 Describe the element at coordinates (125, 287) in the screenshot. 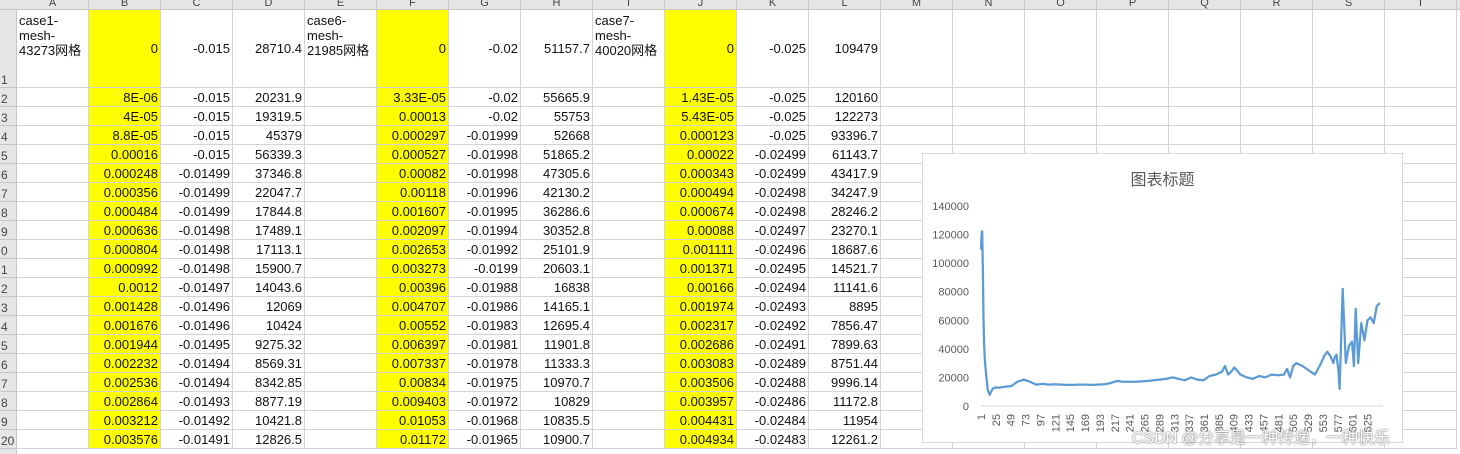

I see `table-cell: 0.0012` at that location.